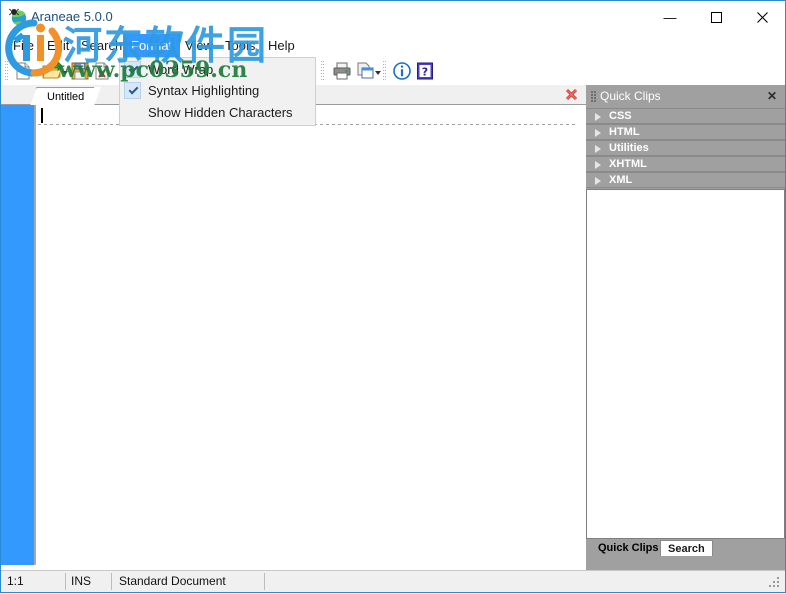 This screenshot has width=786, height=594. Describe the element at coordinates (775, 583) in the screenshot. I see `resize-grip-icon` at that location.